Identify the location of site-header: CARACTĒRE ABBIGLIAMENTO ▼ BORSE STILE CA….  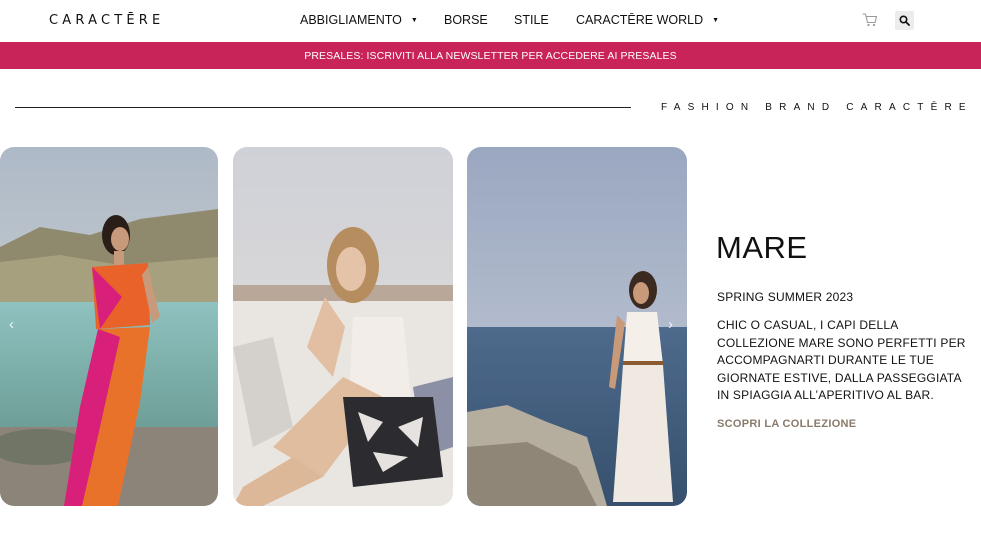
(490, 21).